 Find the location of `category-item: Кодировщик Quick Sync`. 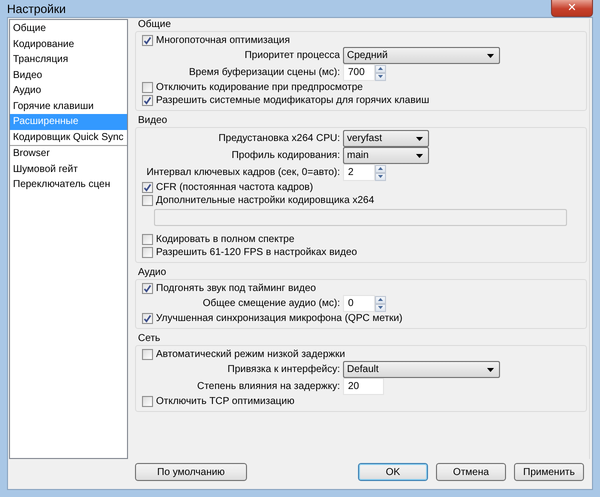

category-item: Кодировщик Quick Sync is located at coordinates (68, 137).